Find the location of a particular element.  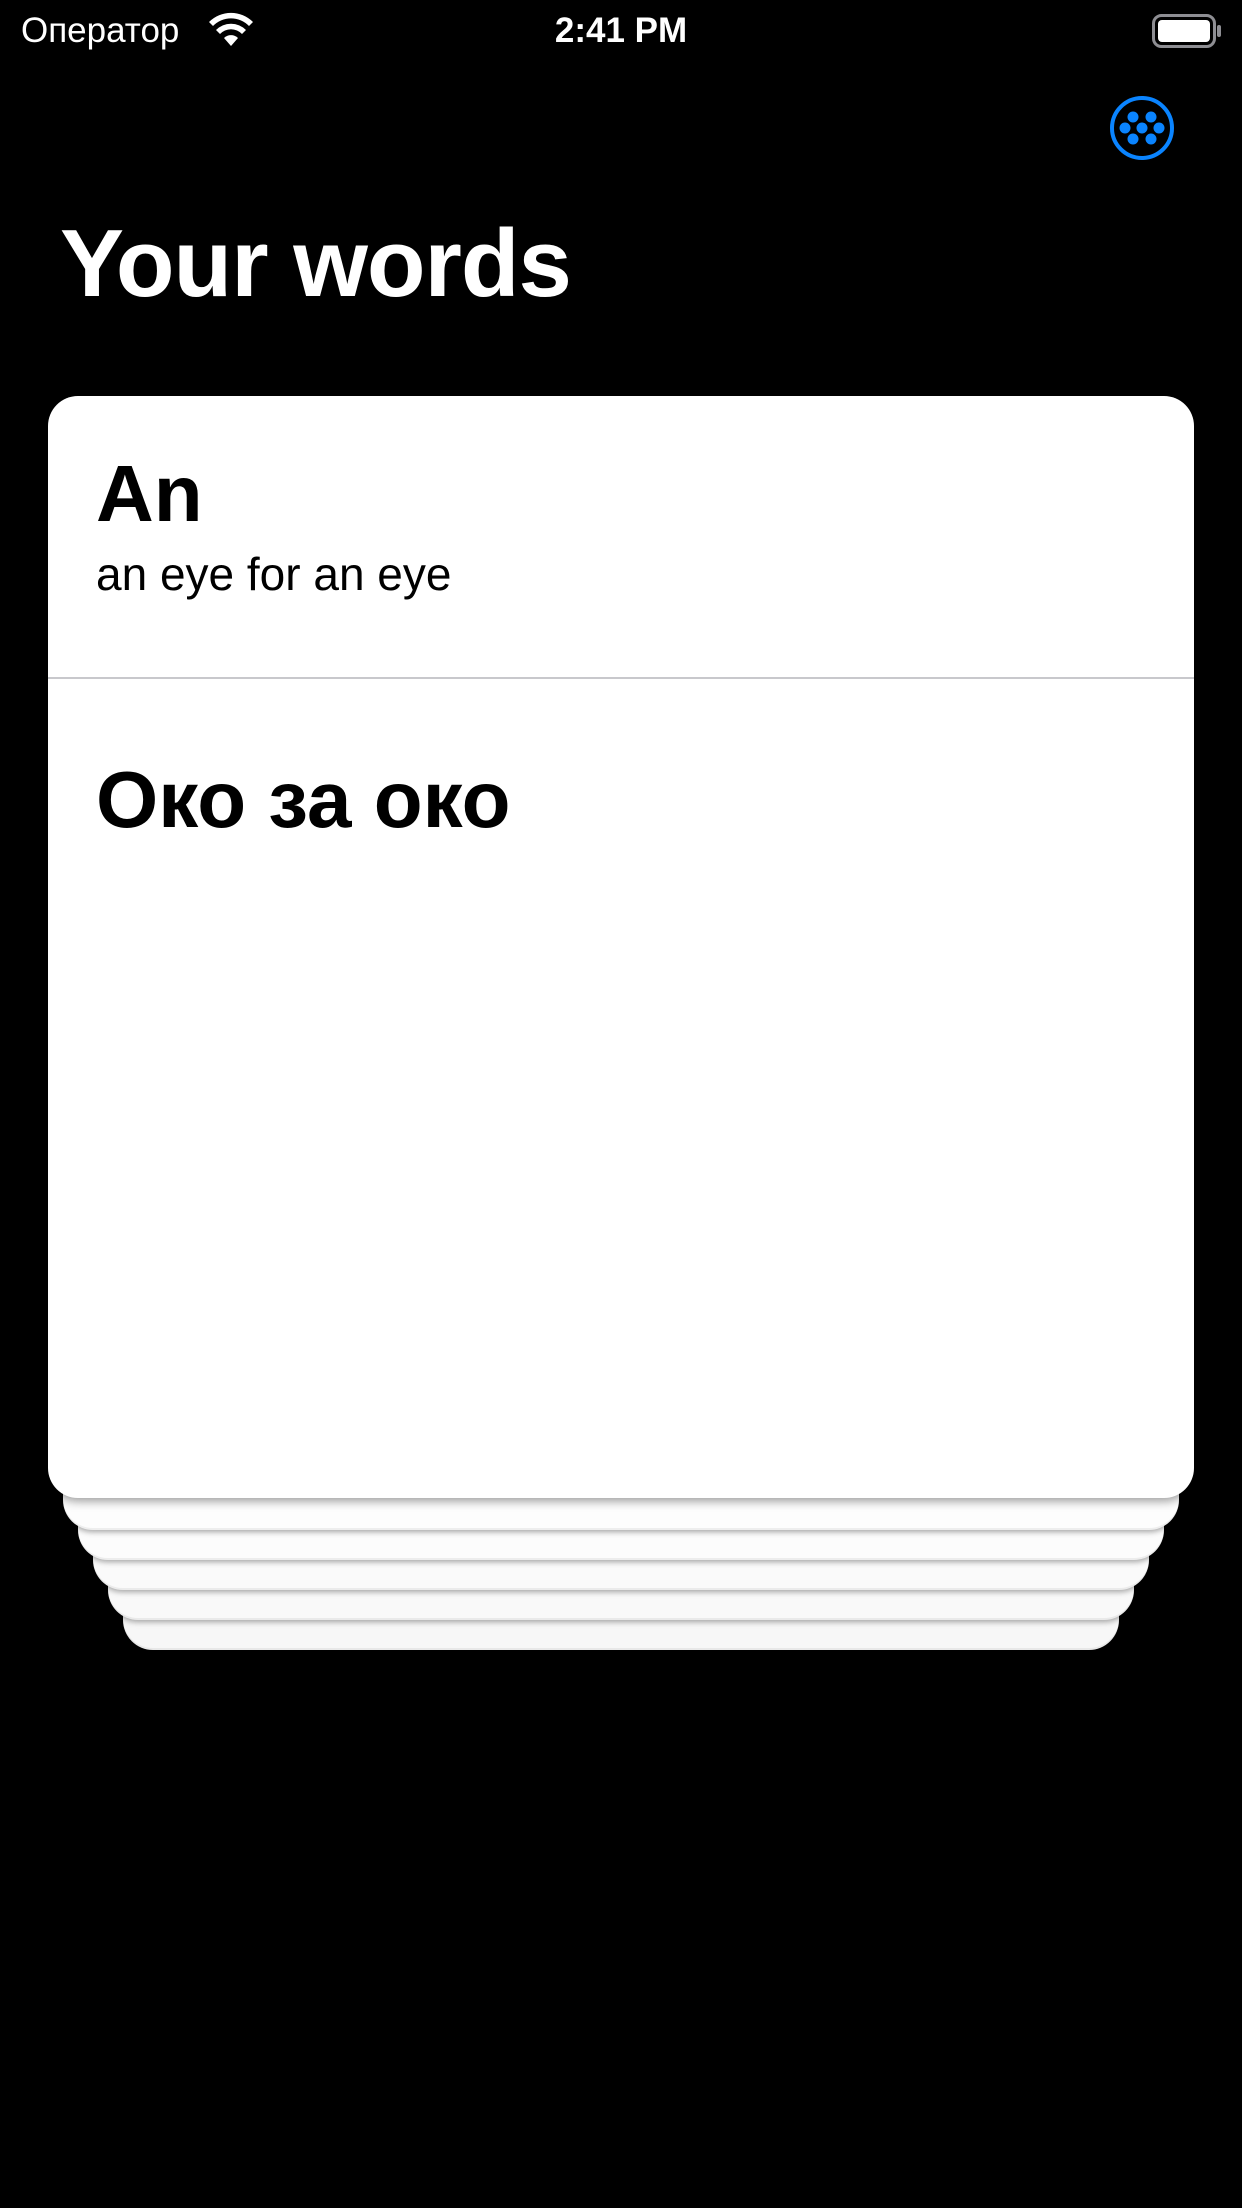

card-divider is located at coordinates (621, 678).